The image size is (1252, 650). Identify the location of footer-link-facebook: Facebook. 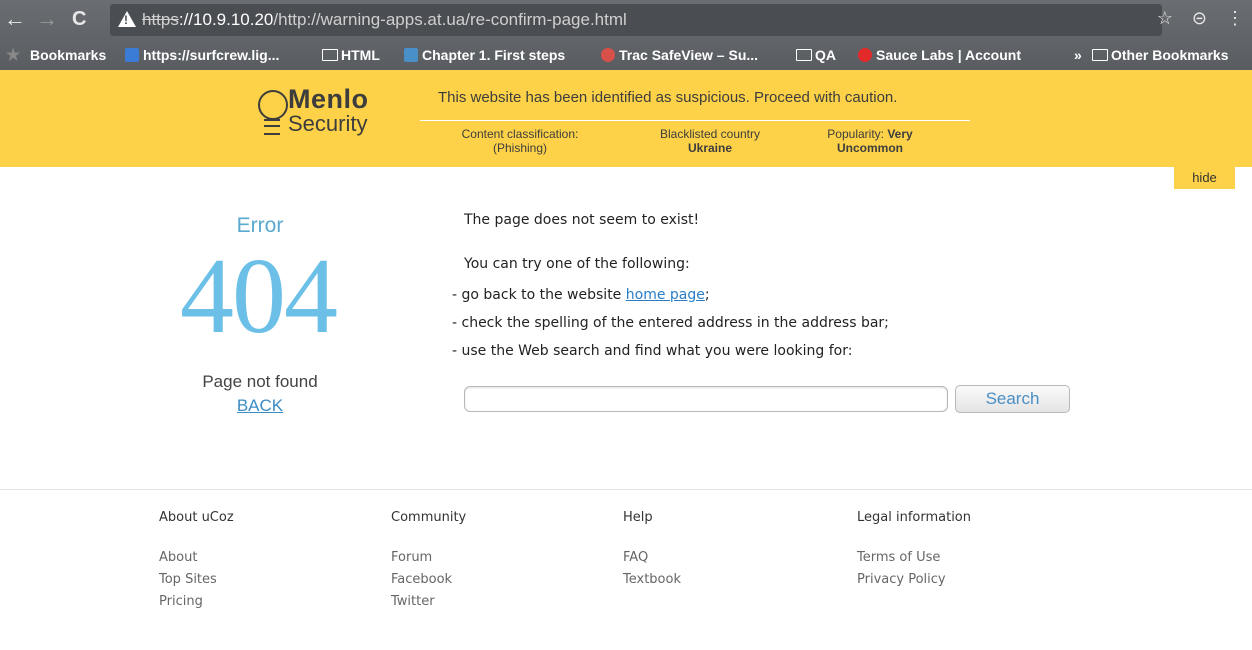
(428, 580).